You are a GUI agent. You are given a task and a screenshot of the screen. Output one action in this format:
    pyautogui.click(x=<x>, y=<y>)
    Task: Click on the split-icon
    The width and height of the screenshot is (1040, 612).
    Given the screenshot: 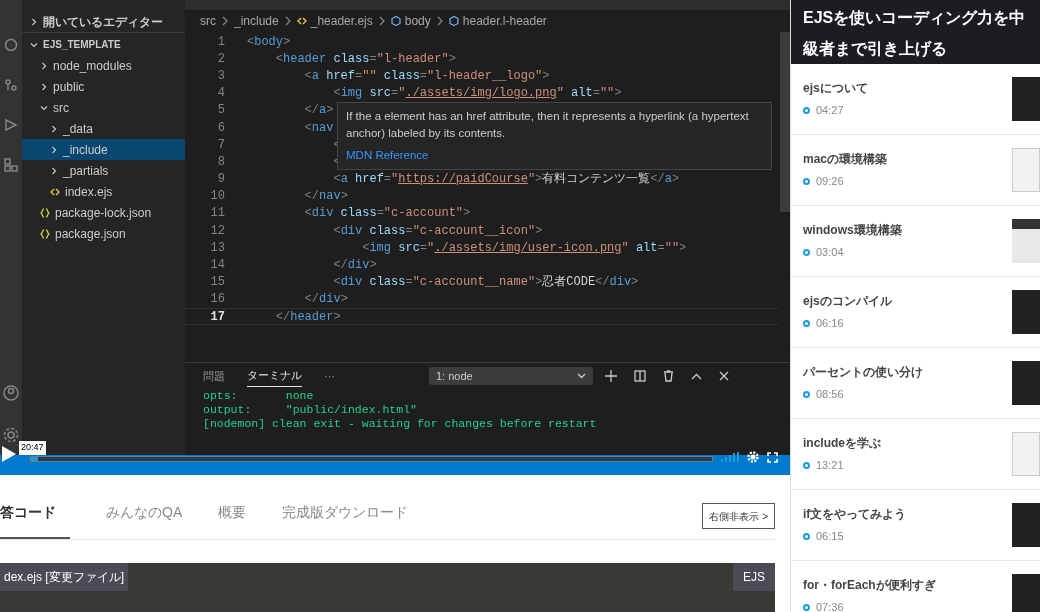 What is the action you would take?
    pyautogui.click(x=640, y=376)
    